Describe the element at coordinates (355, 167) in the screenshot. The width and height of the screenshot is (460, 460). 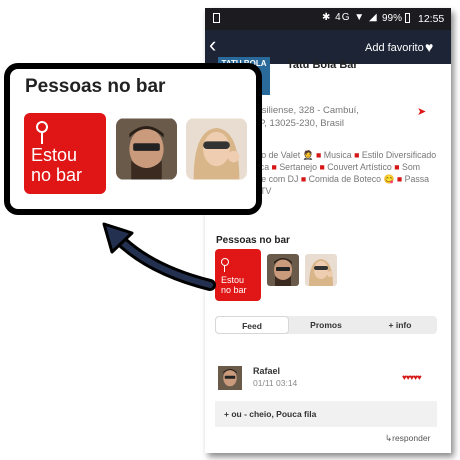
I see `feature-item: Couvert Artístico` at that location.